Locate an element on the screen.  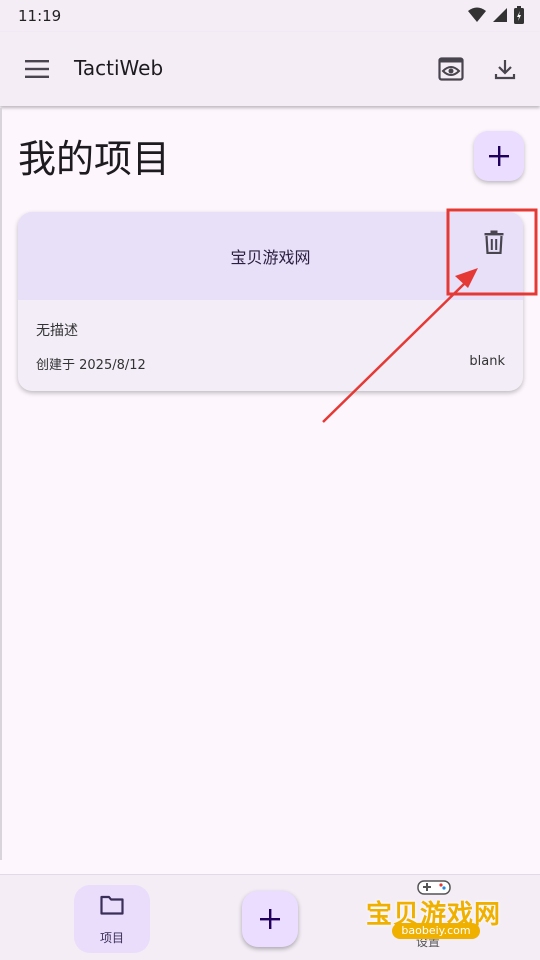
add-project-button is located at coordinates (499, 156).